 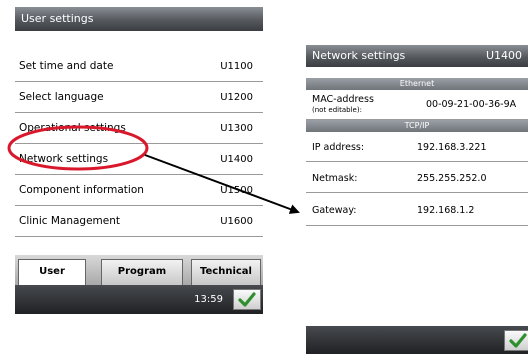 I want to click on menu-item-code: U1200, so click(x=236, y=97).